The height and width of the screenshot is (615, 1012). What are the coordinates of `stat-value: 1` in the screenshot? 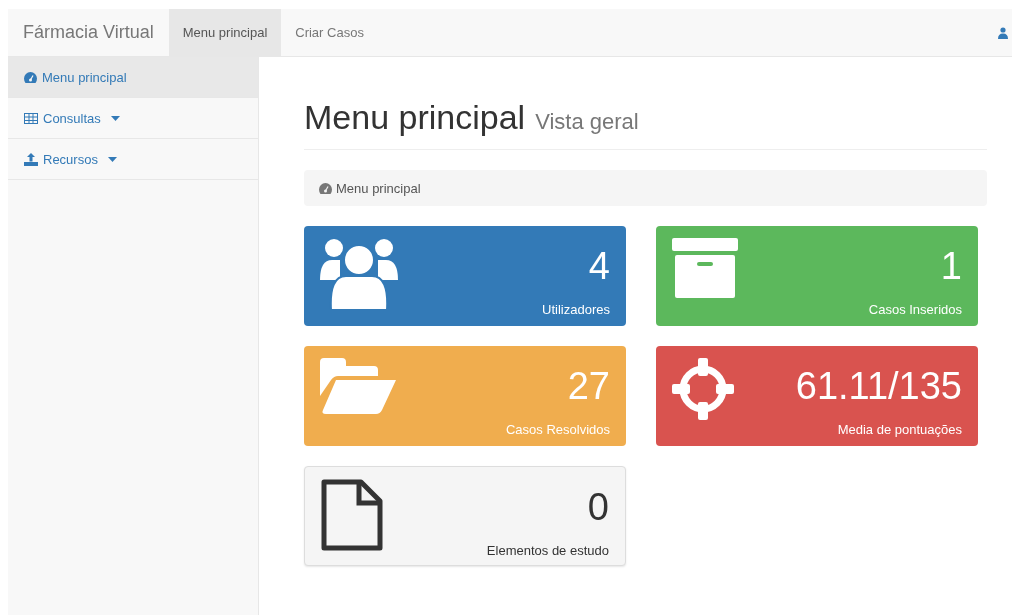 It's located at (951, 266).